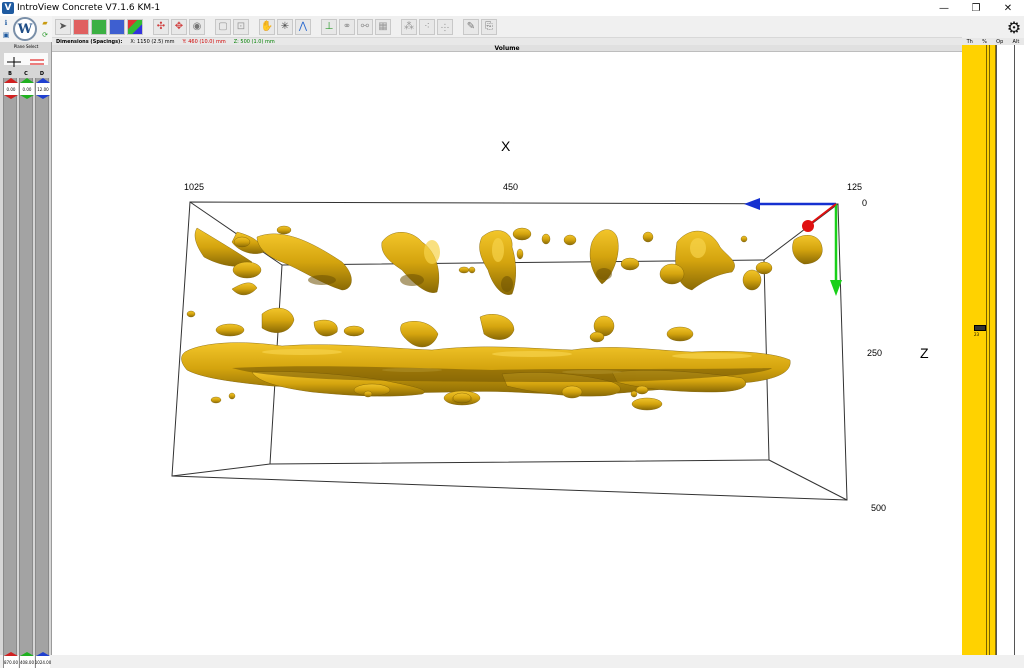 The width and height of the screenshot is (1024, 668). I want to click on grid-link-icon: ⚯, so click(365, 26).